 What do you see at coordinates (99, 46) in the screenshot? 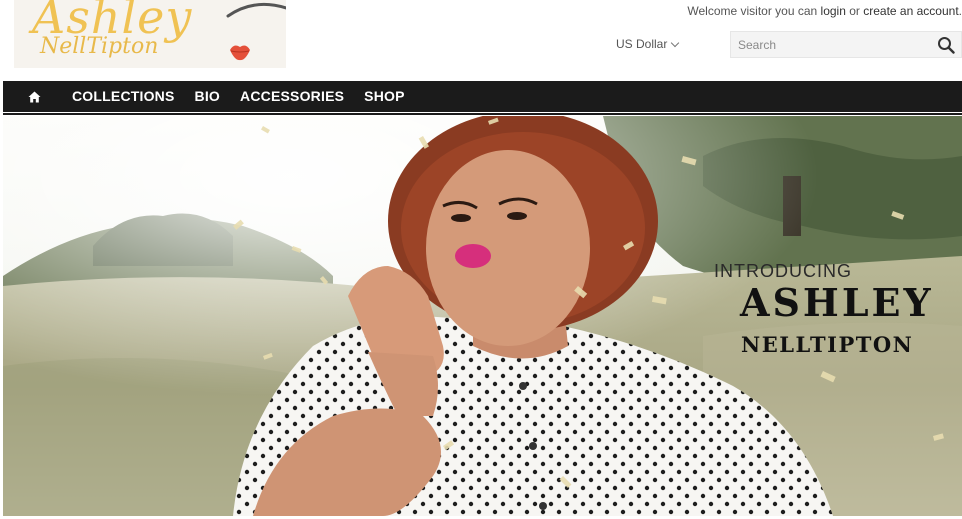
I see `logo-text-last-name: NellTipton` at bounding box center [99, 46].